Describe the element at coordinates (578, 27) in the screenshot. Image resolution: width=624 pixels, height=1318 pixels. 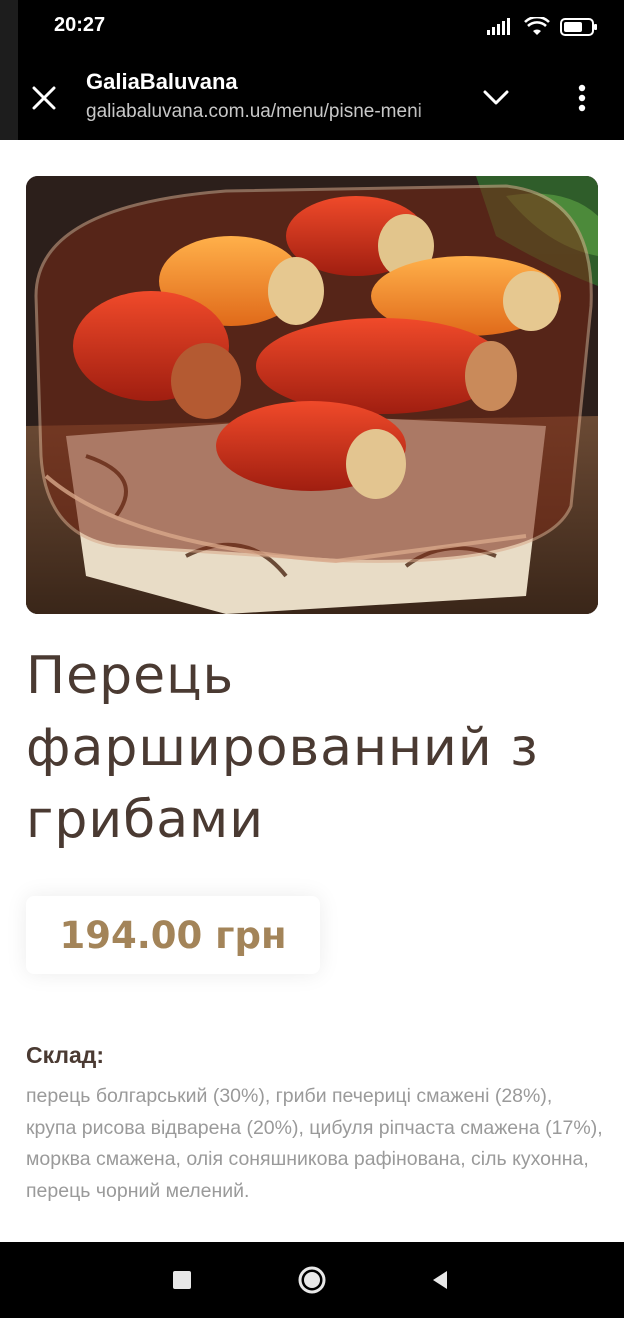
I see `battery-icon` at that location.